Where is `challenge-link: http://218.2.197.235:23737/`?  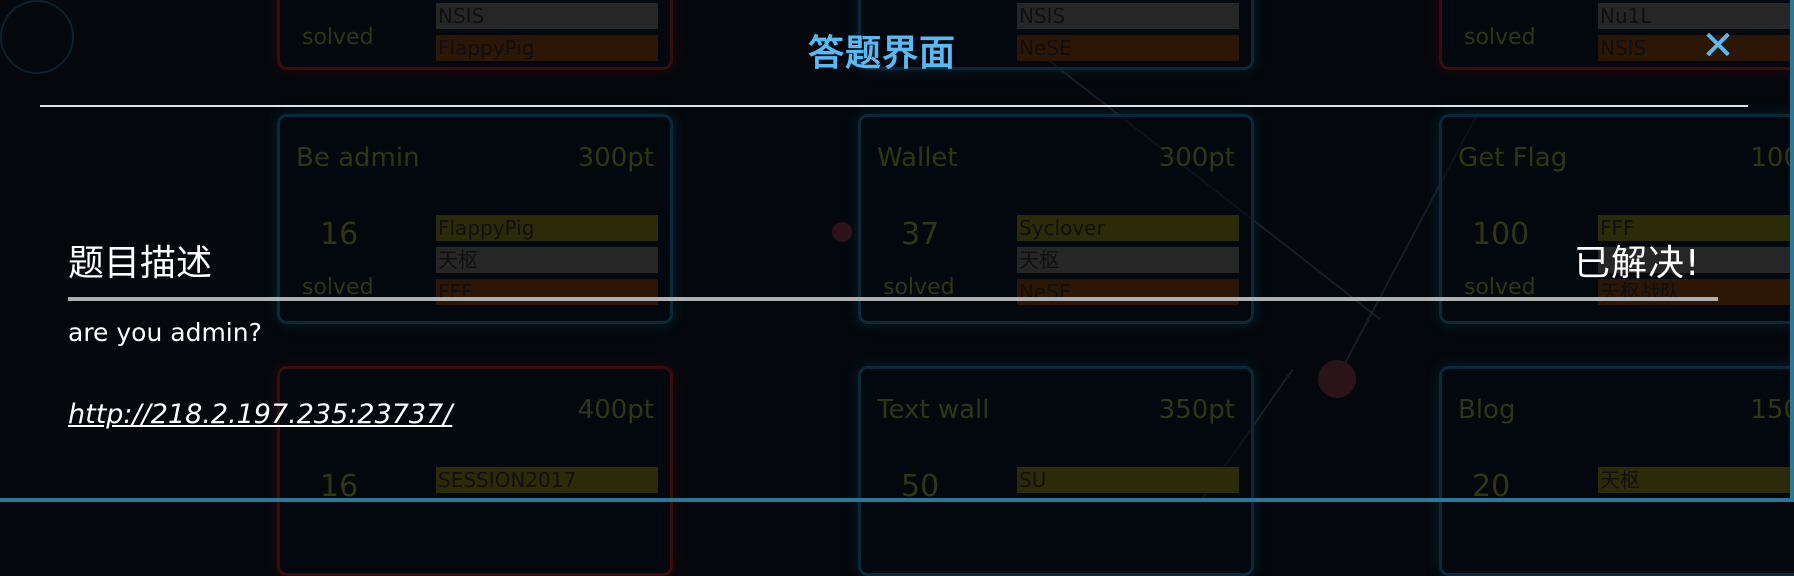
challenge-link: http://218.2.197.235:23737/ is located at coordinates (260, 414).